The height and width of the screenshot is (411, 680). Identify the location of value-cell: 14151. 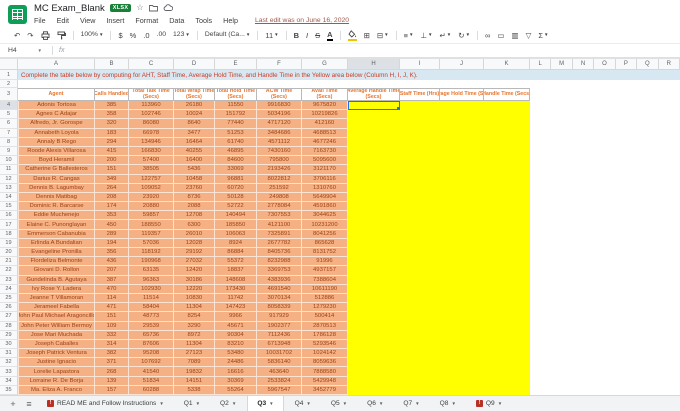
(194, 381).